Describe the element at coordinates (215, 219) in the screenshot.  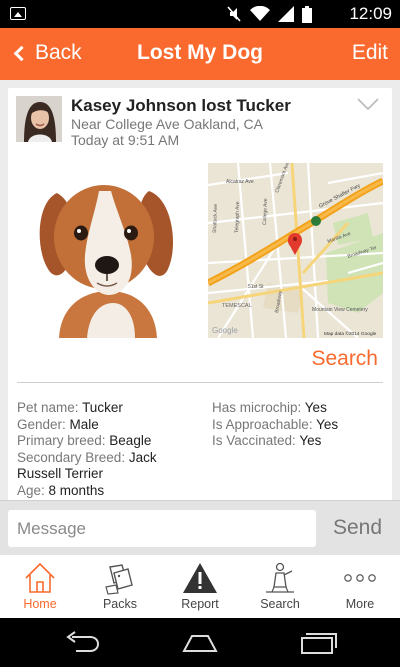
I see `map-label-shattuck: Shattuck Ave` at that location.